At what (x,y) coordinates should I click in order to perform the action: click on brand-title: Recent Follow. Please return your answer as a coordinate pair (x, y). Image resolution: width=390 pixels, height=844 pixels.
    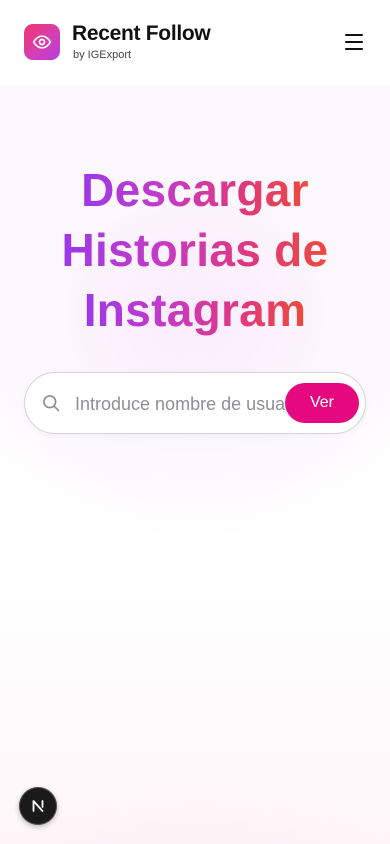
    Looking at the image, I should click on (141, 34).